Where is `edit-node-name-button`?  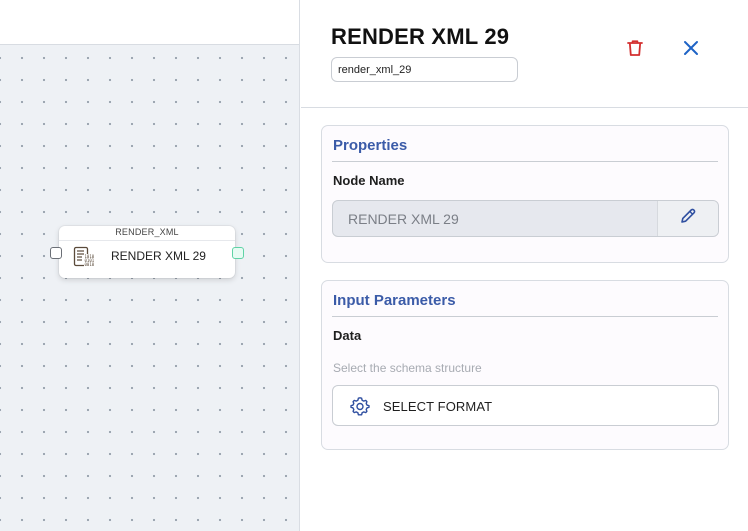 edit-node-name-button is located at coordinates (687, 218).